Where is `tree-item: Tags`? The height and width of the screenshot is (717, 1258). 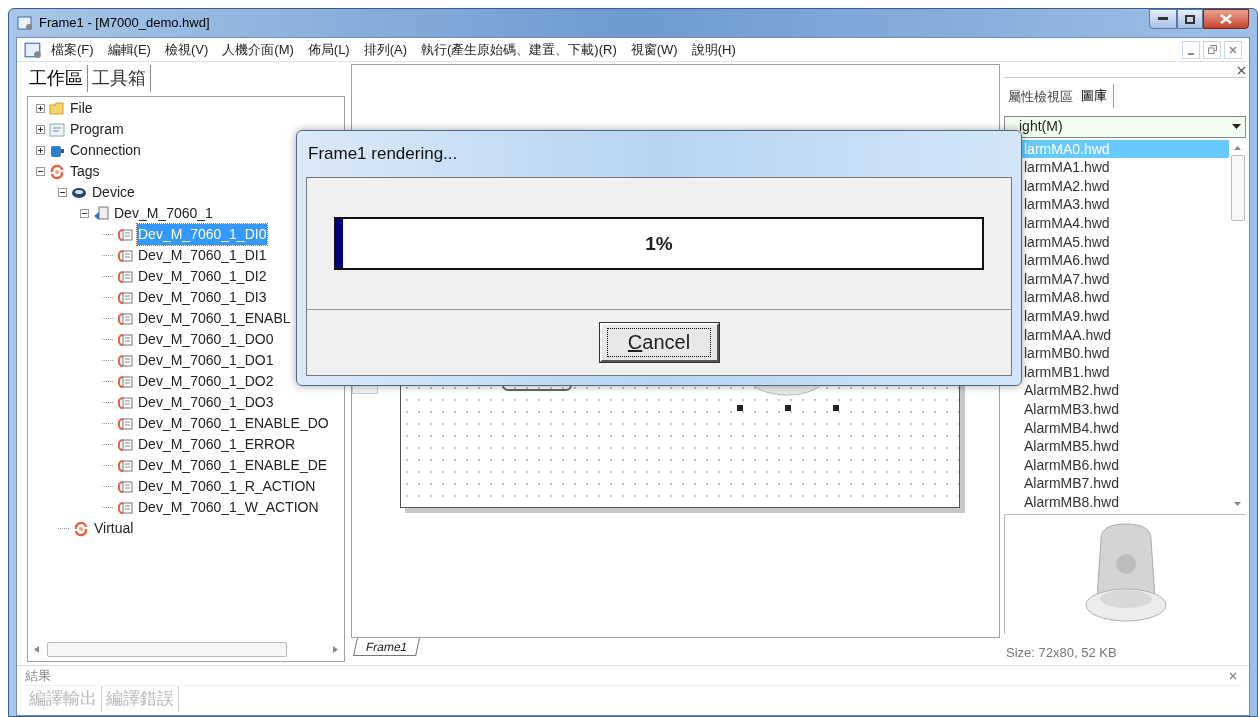
tree-item: Tags is located at coordinates (85, 171).